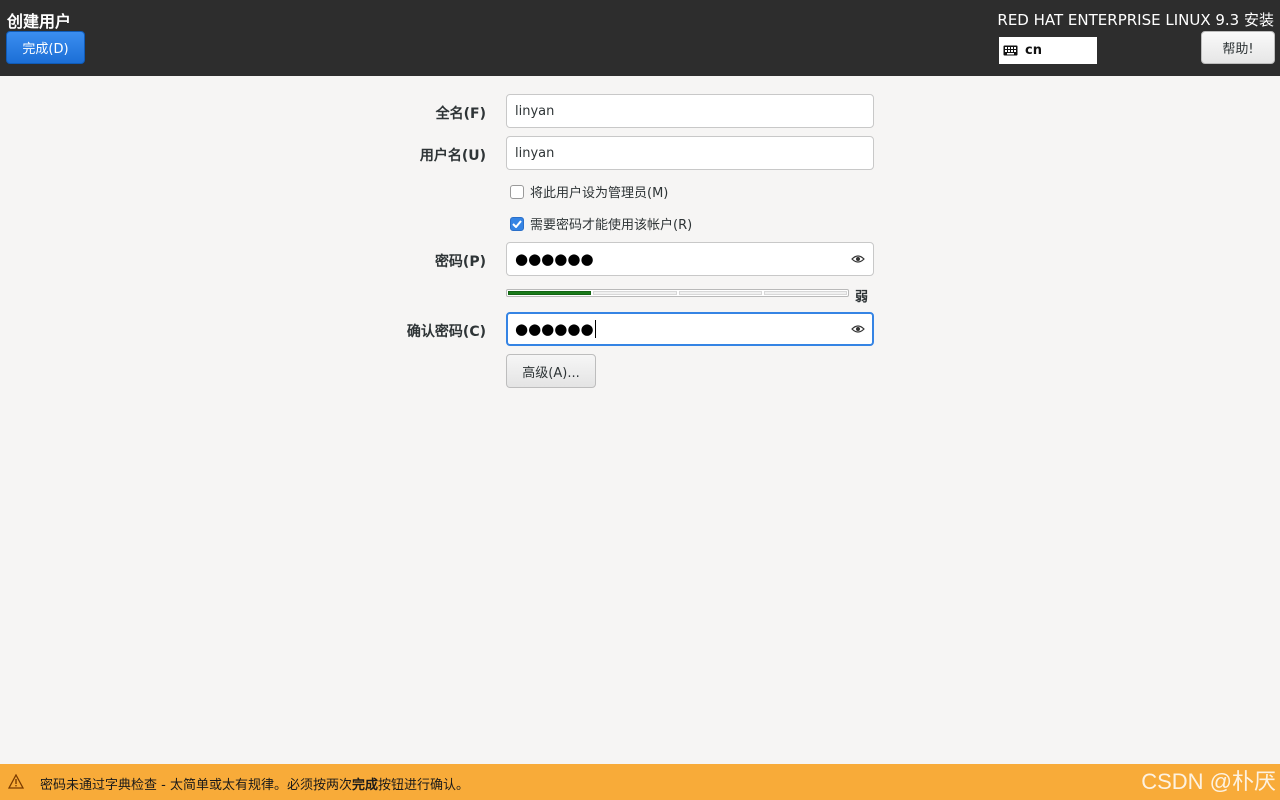 The width and height of the screenshot is (1280, 800). What do you see at coordinates (1033, 50) in the screenshot?
I see `keyboard-layout-label: cn` at bounding box center [1033, 50].